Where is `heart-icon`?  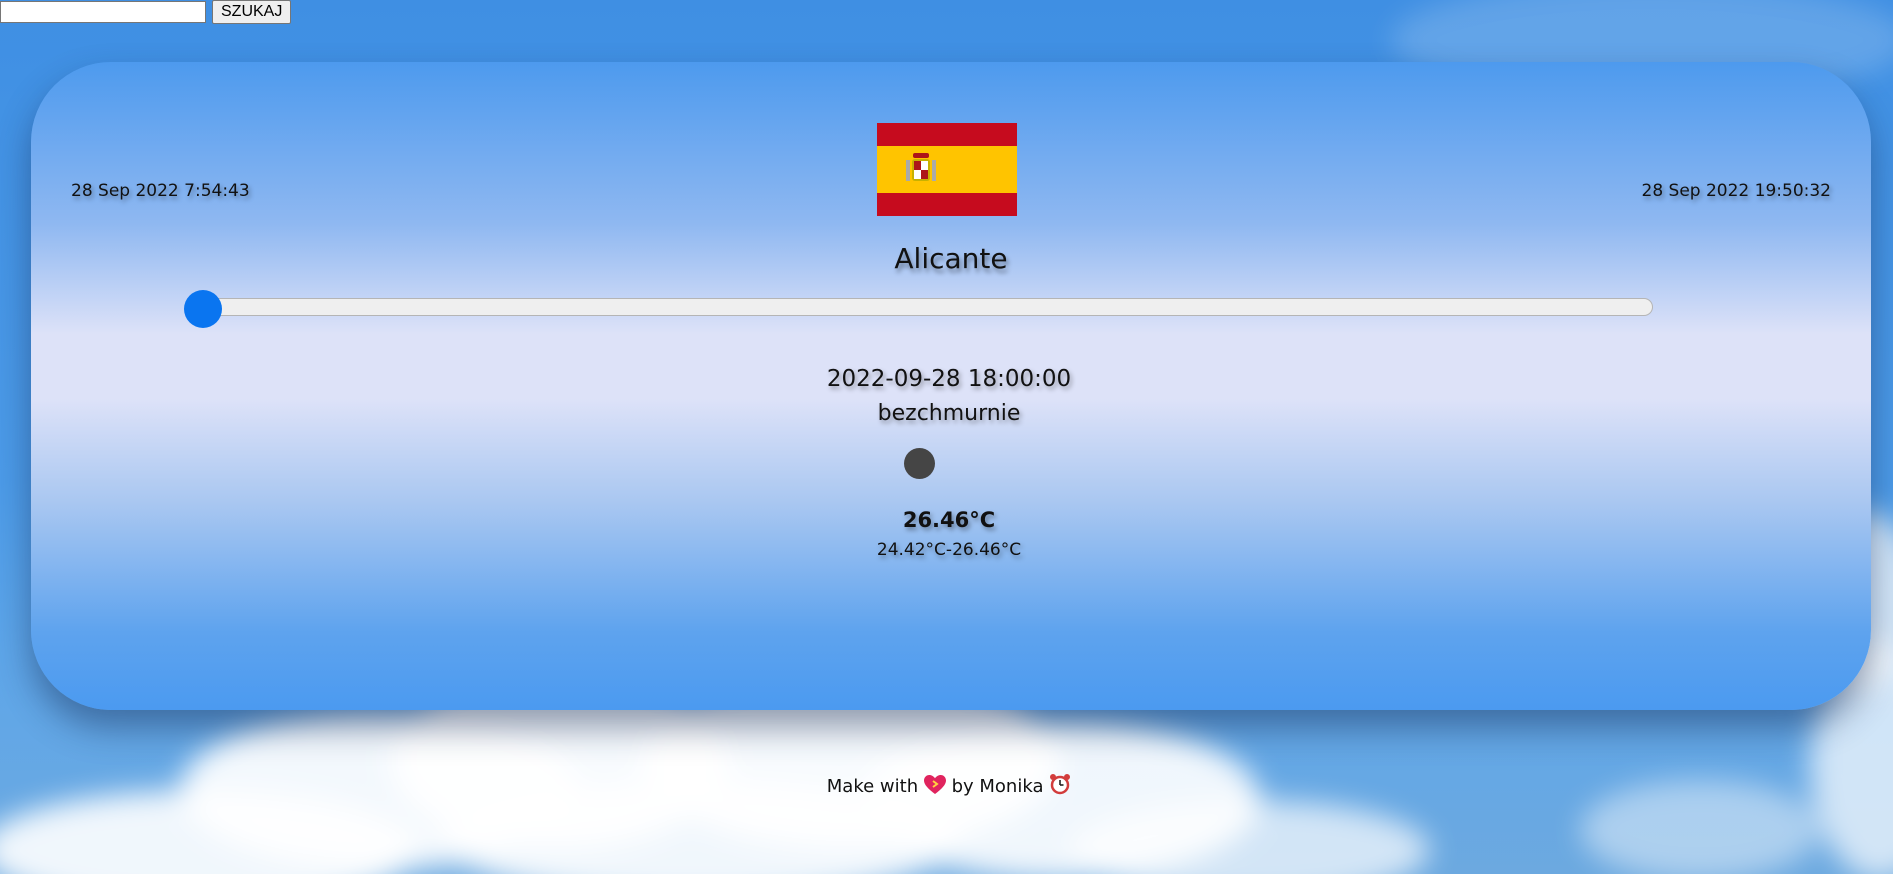
heart-icon is located at coordinates (934, 784).